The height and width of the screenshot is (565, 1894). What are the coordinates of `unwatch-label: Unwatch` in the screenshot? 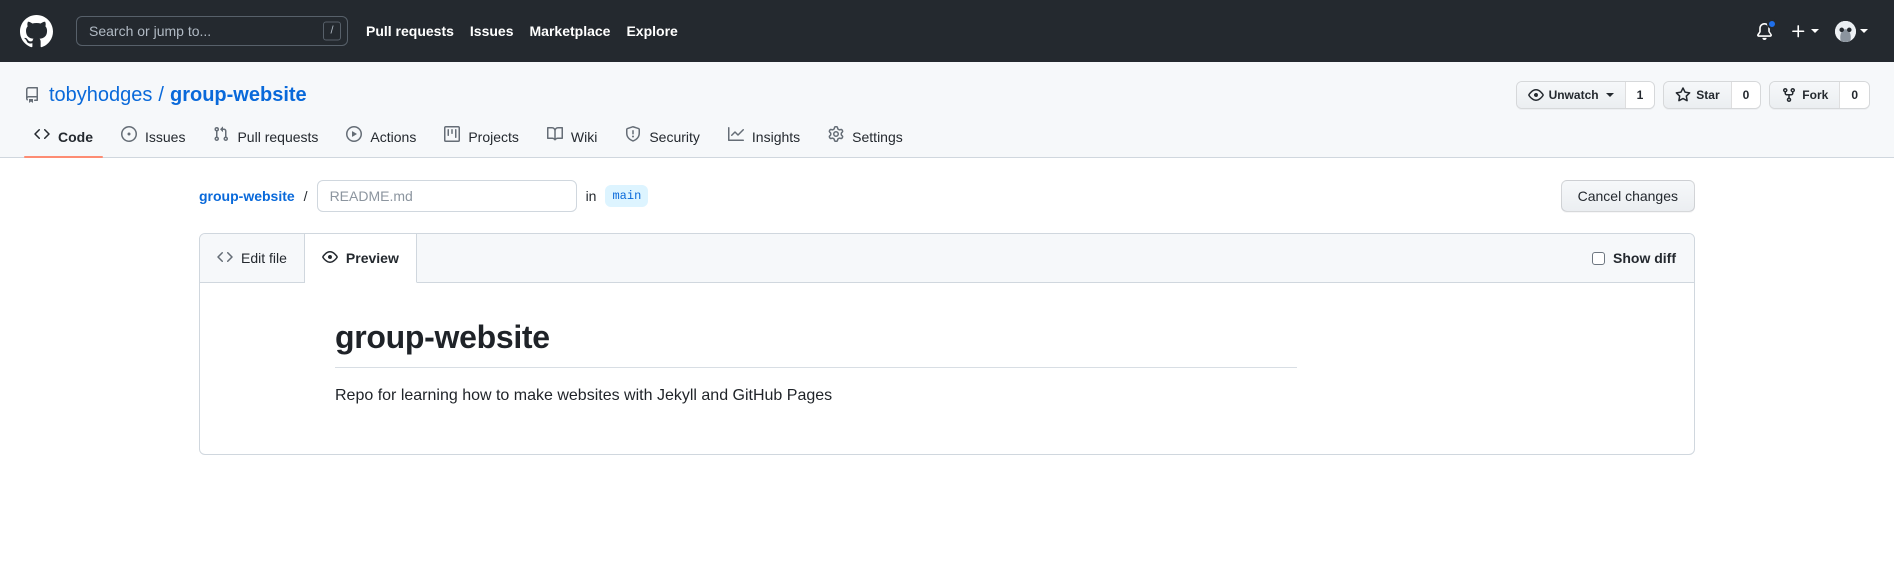 It's located at (1573, 95).